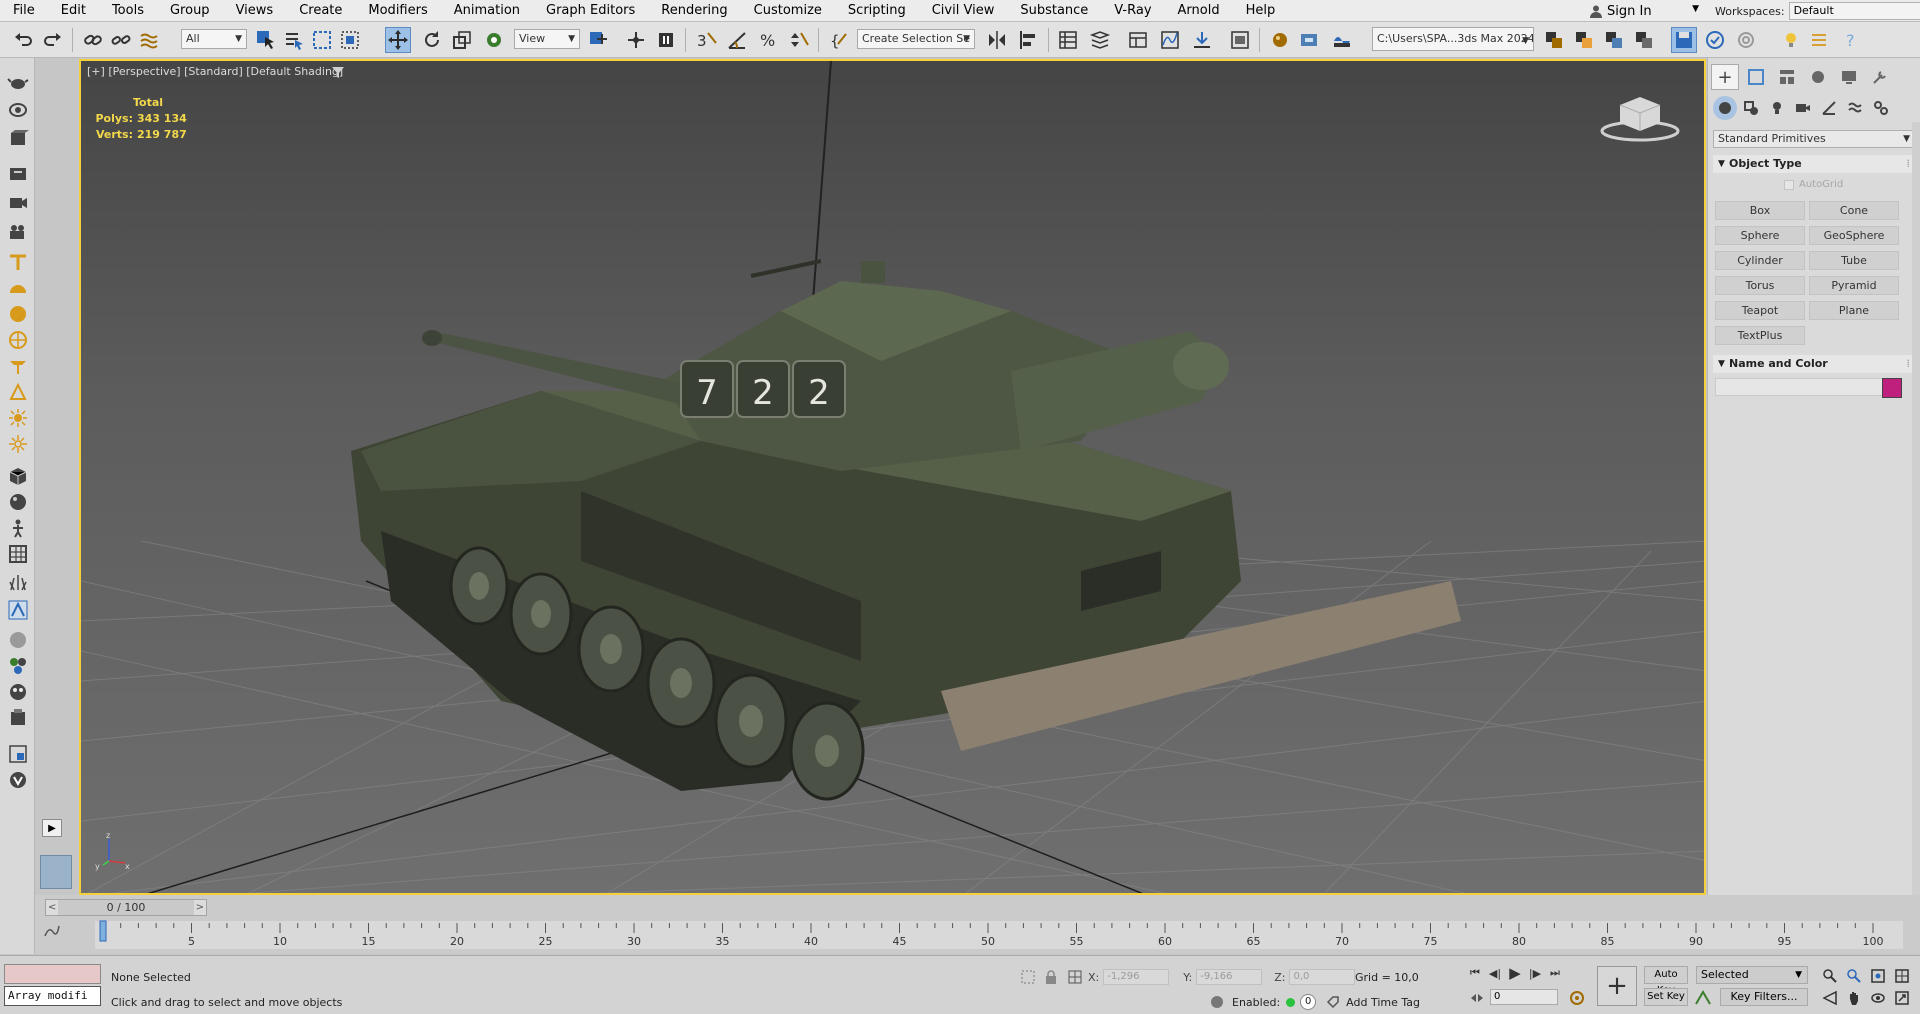 The width and height of the screenshot is (1920, 1014). What do you see at coordinates (1814, 164) in the screenshot?
I see `object-type-rollout: ▼ Object Type ⁞` at bounding box center [1814, 164].